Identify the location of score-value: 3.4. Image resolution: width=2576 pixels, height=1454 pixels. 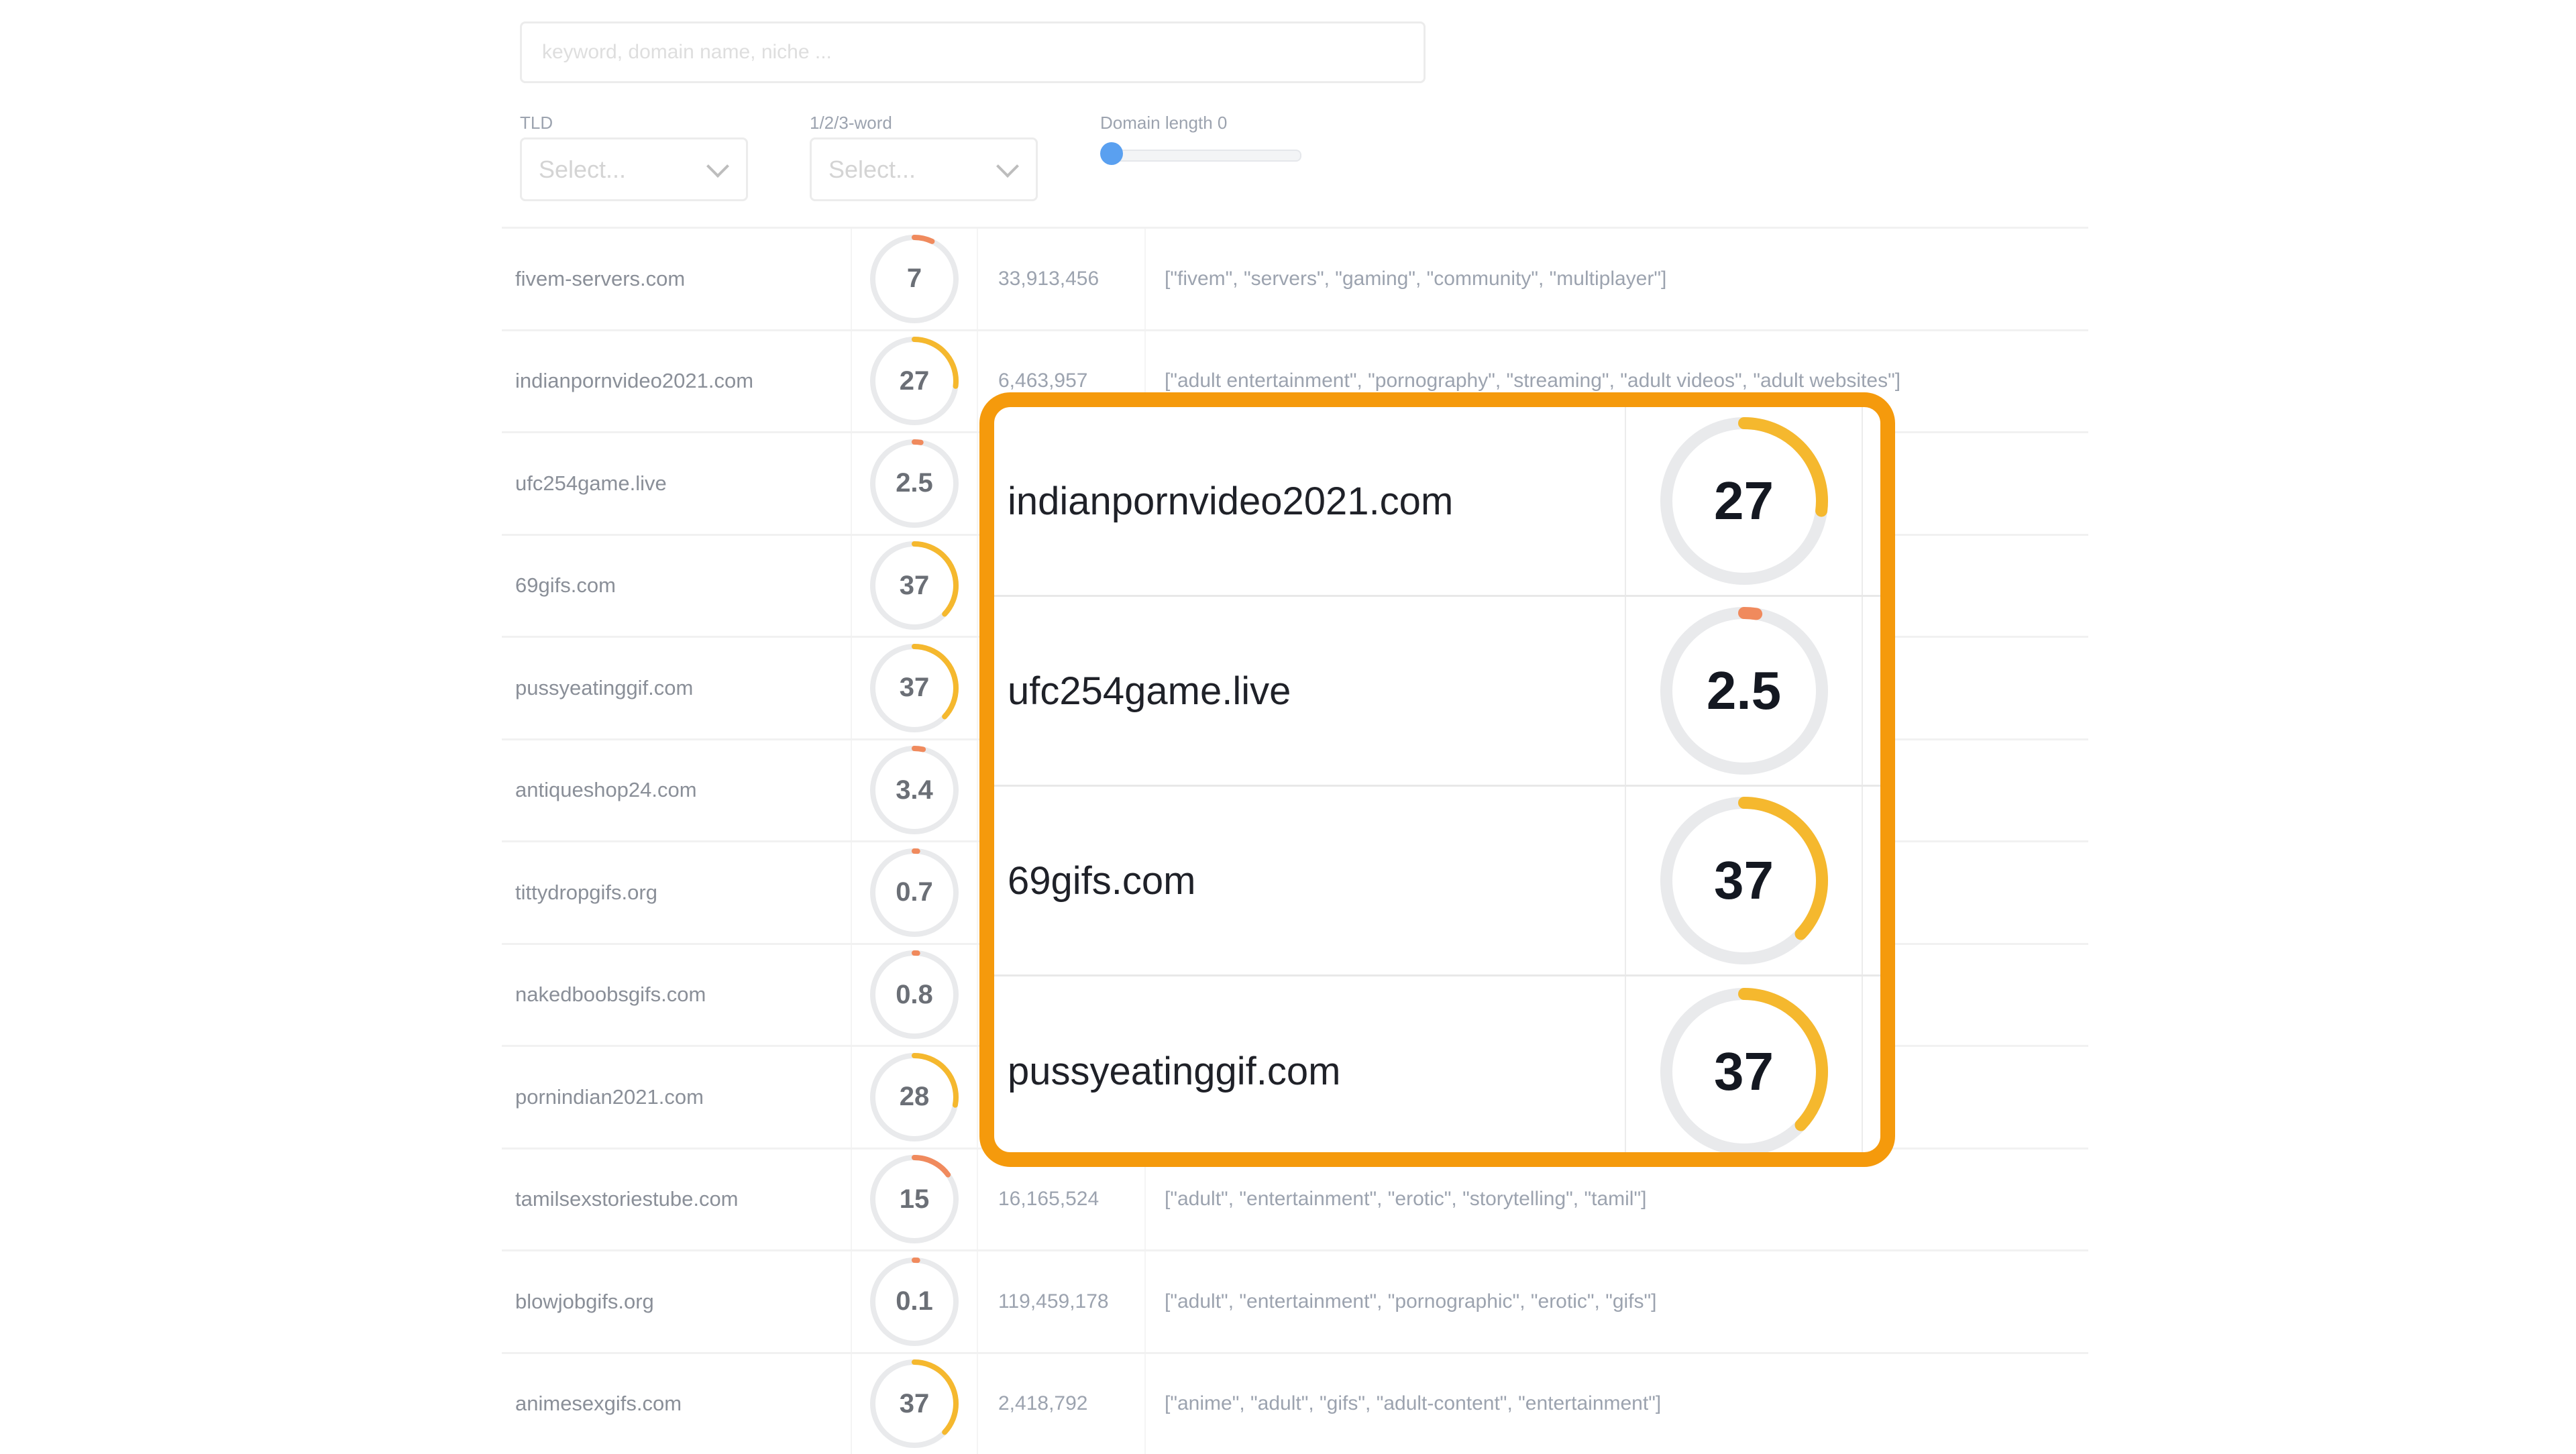
(914, 790).